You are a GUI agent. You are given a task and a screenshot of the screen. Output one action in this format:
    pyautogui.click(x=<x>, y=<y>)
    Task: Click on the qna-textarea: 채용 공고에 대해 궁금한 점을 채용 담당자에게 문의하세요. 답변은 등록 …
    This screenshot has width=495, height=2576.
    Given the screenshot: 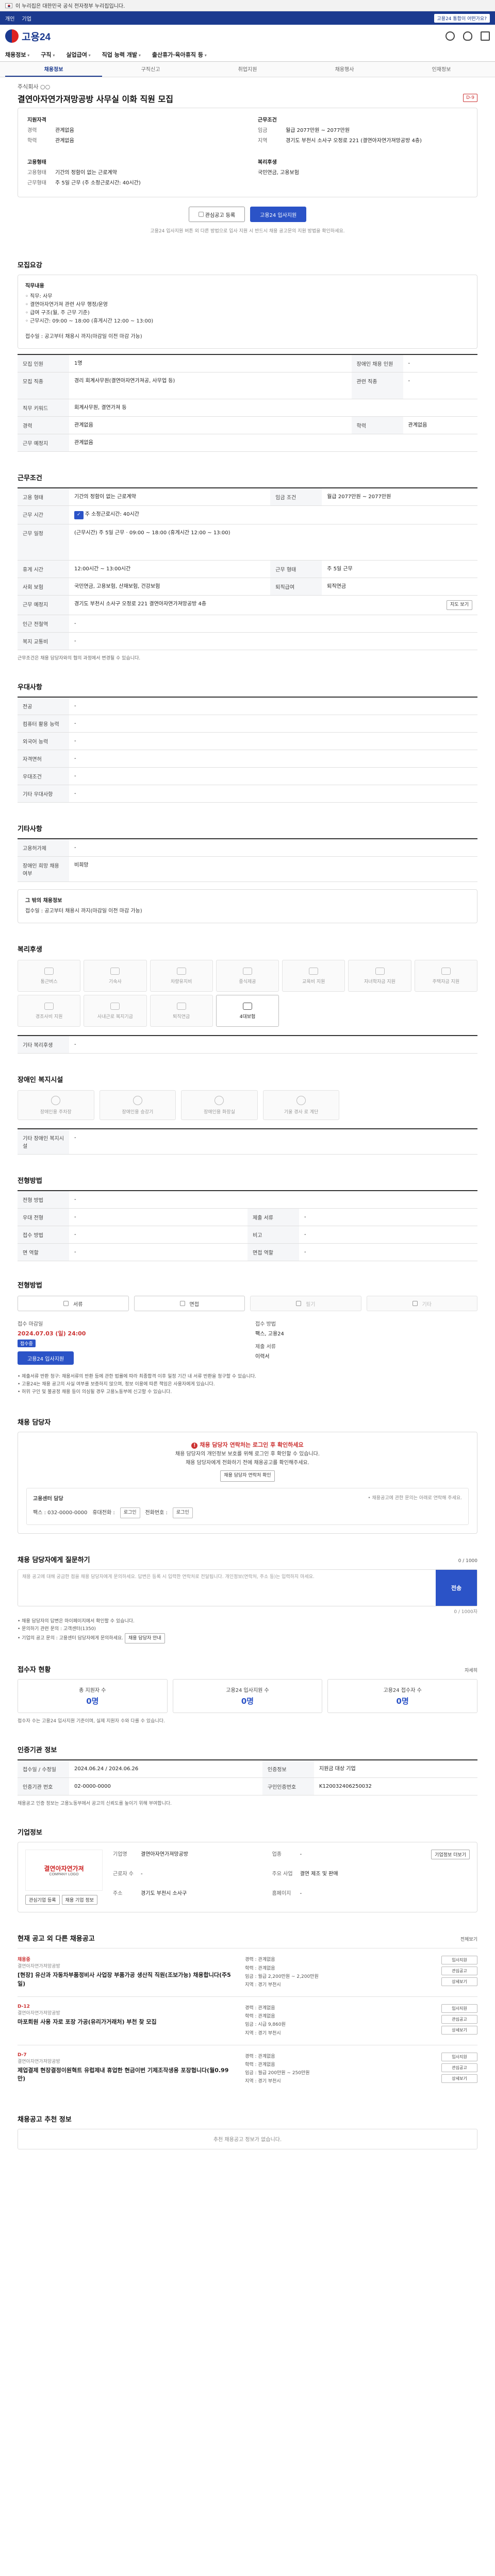 What is the action you would take?
    pyautogui.click(x=227, y=1588)
    